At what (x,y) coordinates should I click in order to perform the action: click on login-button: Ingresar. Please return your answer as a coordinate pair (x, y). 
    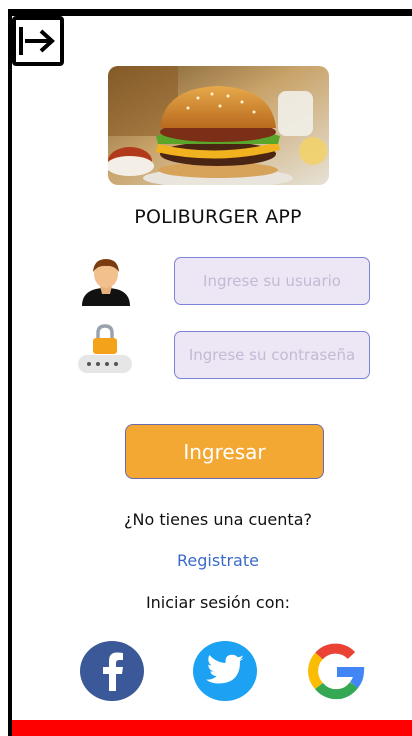
    Looking at the image, I should click on (224, 451).